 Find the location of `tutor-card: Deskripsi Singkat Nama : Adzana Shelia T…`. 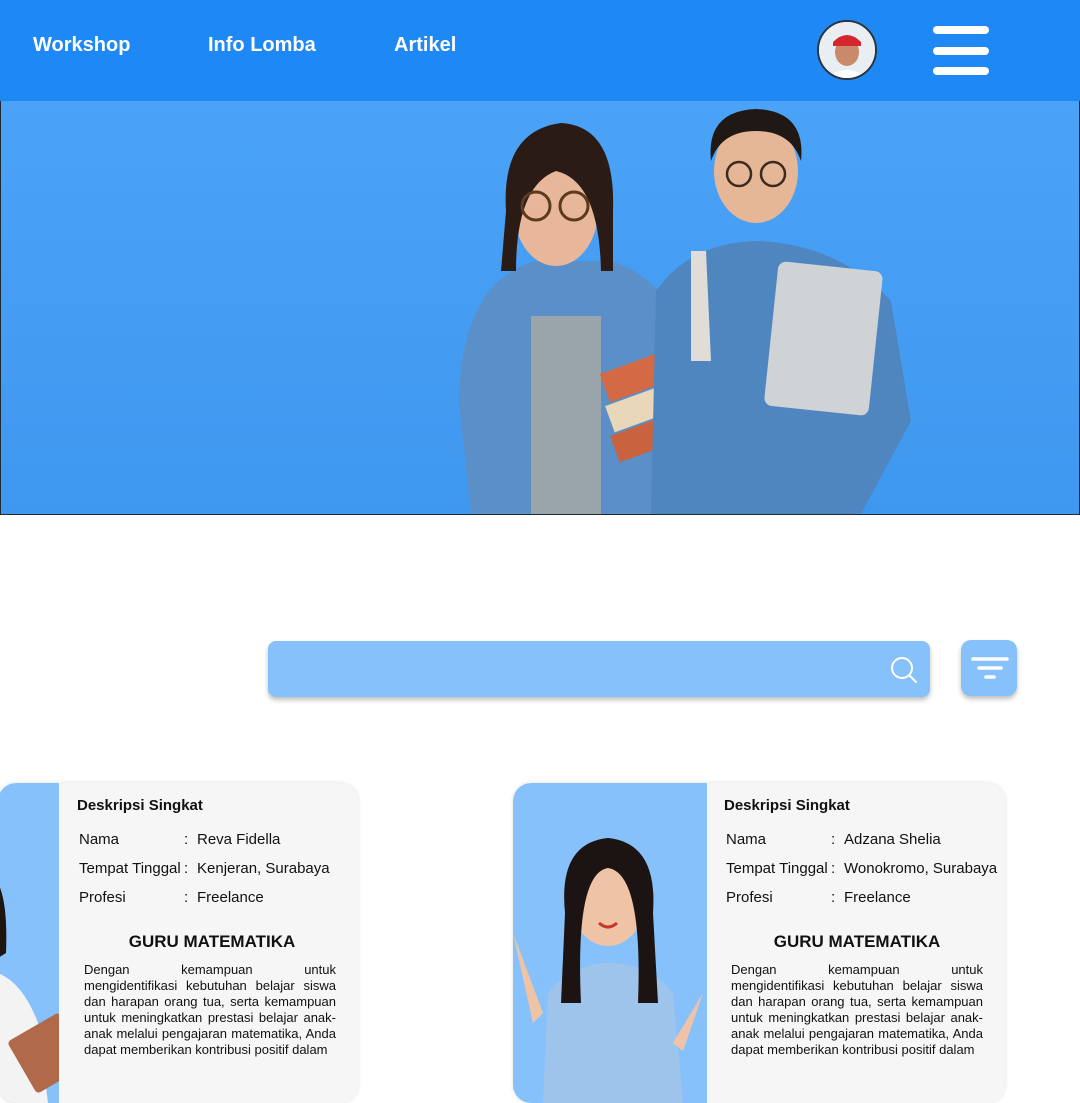

tutor-card: Deskripsi Singkat Nama : Adzana Shelia T… is located at coordinates (759, 943).